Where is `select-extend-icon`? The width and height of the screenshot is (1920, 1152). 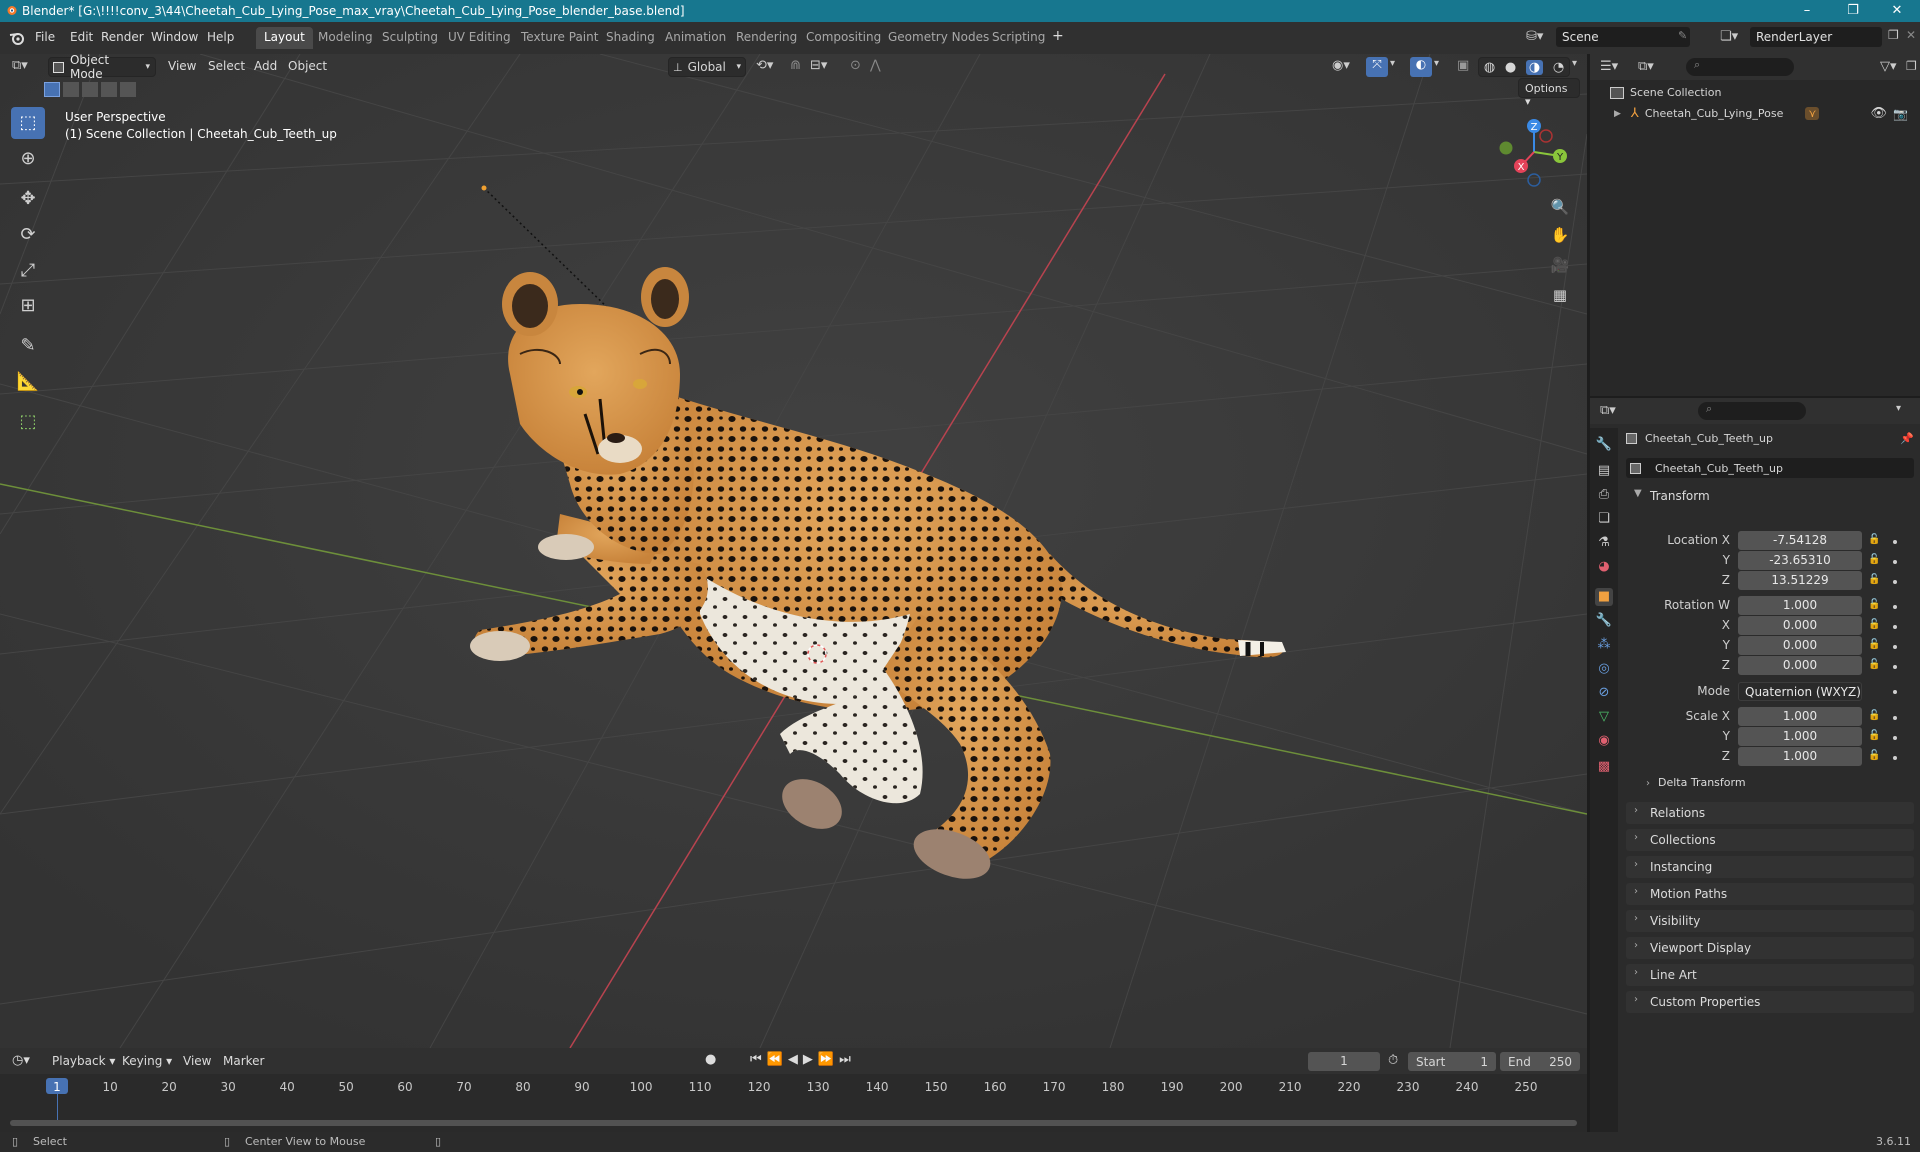 select-extend-icon is located at coordinates (71, 89).